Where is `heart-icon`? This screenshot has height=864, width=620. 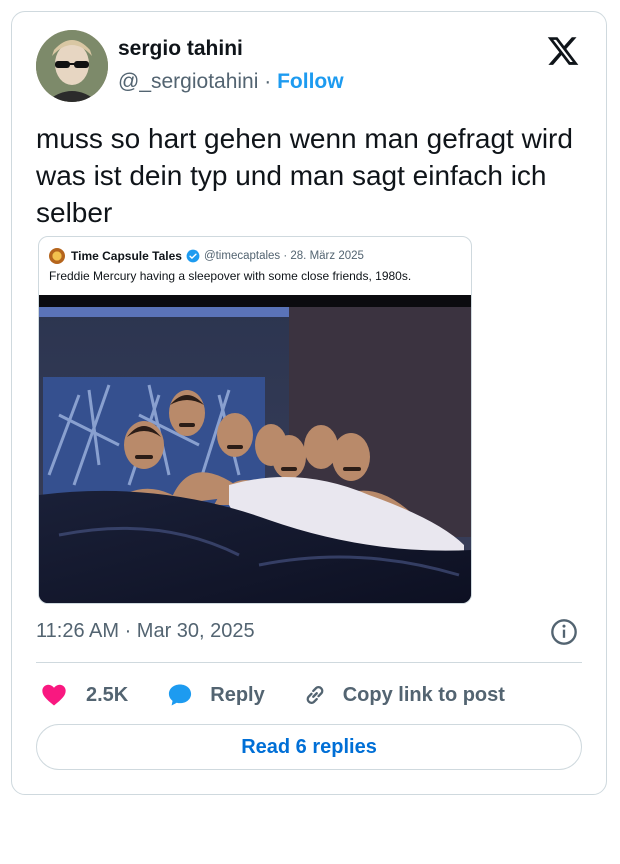 heart-icon is located at coordinates (54, 695).